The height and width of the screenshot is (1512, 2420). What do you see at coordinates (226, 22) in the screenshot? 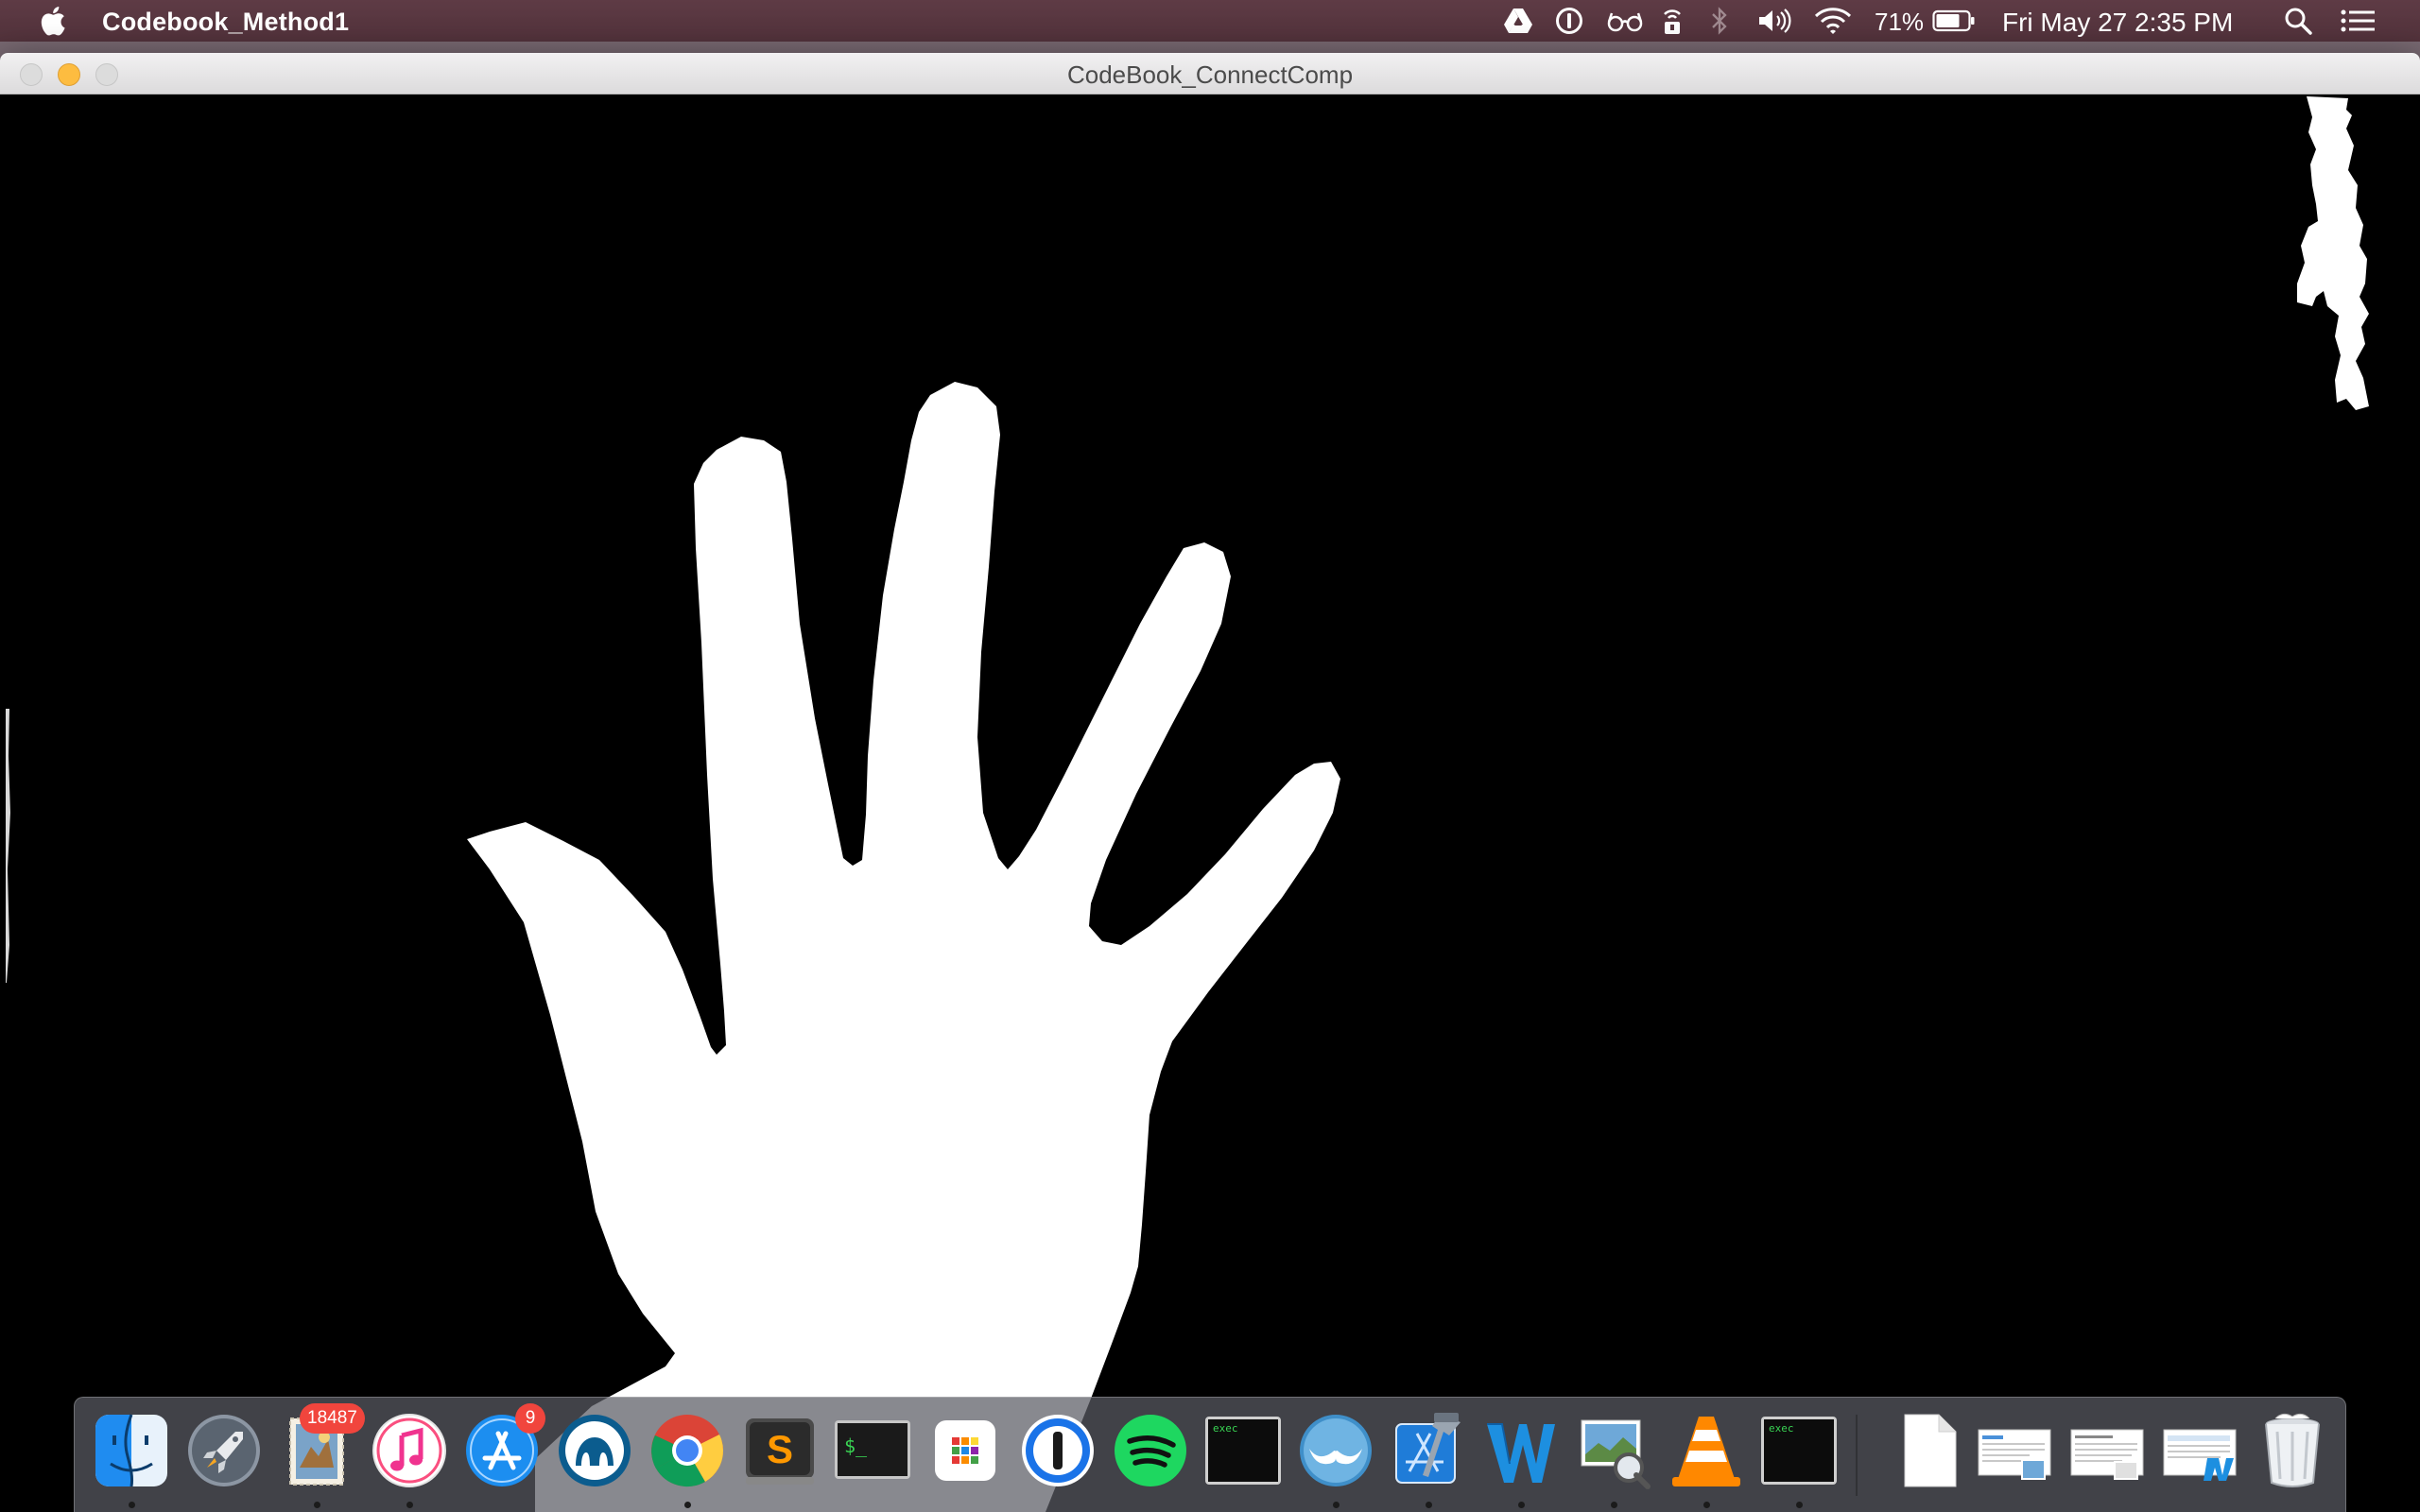
I see `active-app-name: Codebook_Method1` at bounding box center [226, 22].